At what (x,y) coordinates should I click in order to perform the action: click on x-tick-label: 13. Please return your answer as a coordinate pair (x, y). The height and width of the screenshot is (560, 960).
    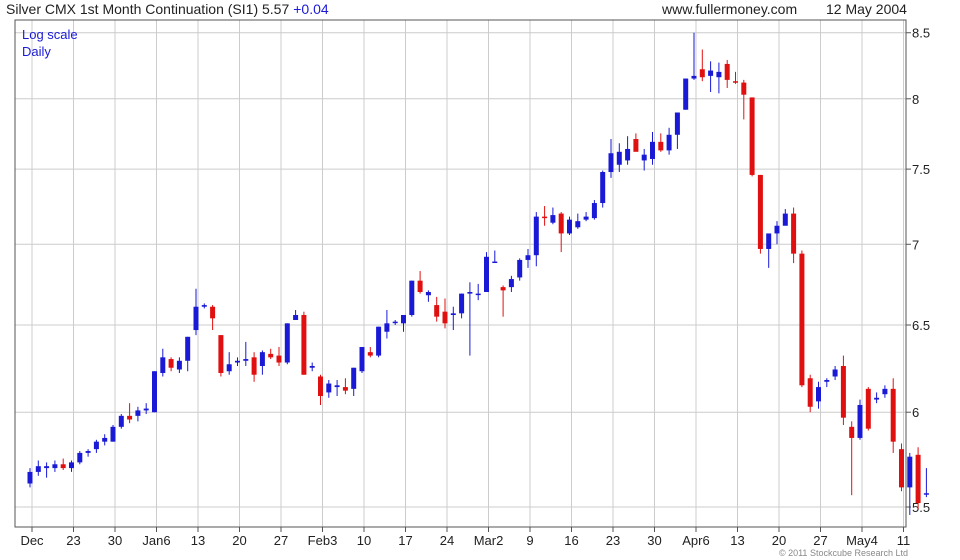
    Looking at the image, I should click on (198, 540).